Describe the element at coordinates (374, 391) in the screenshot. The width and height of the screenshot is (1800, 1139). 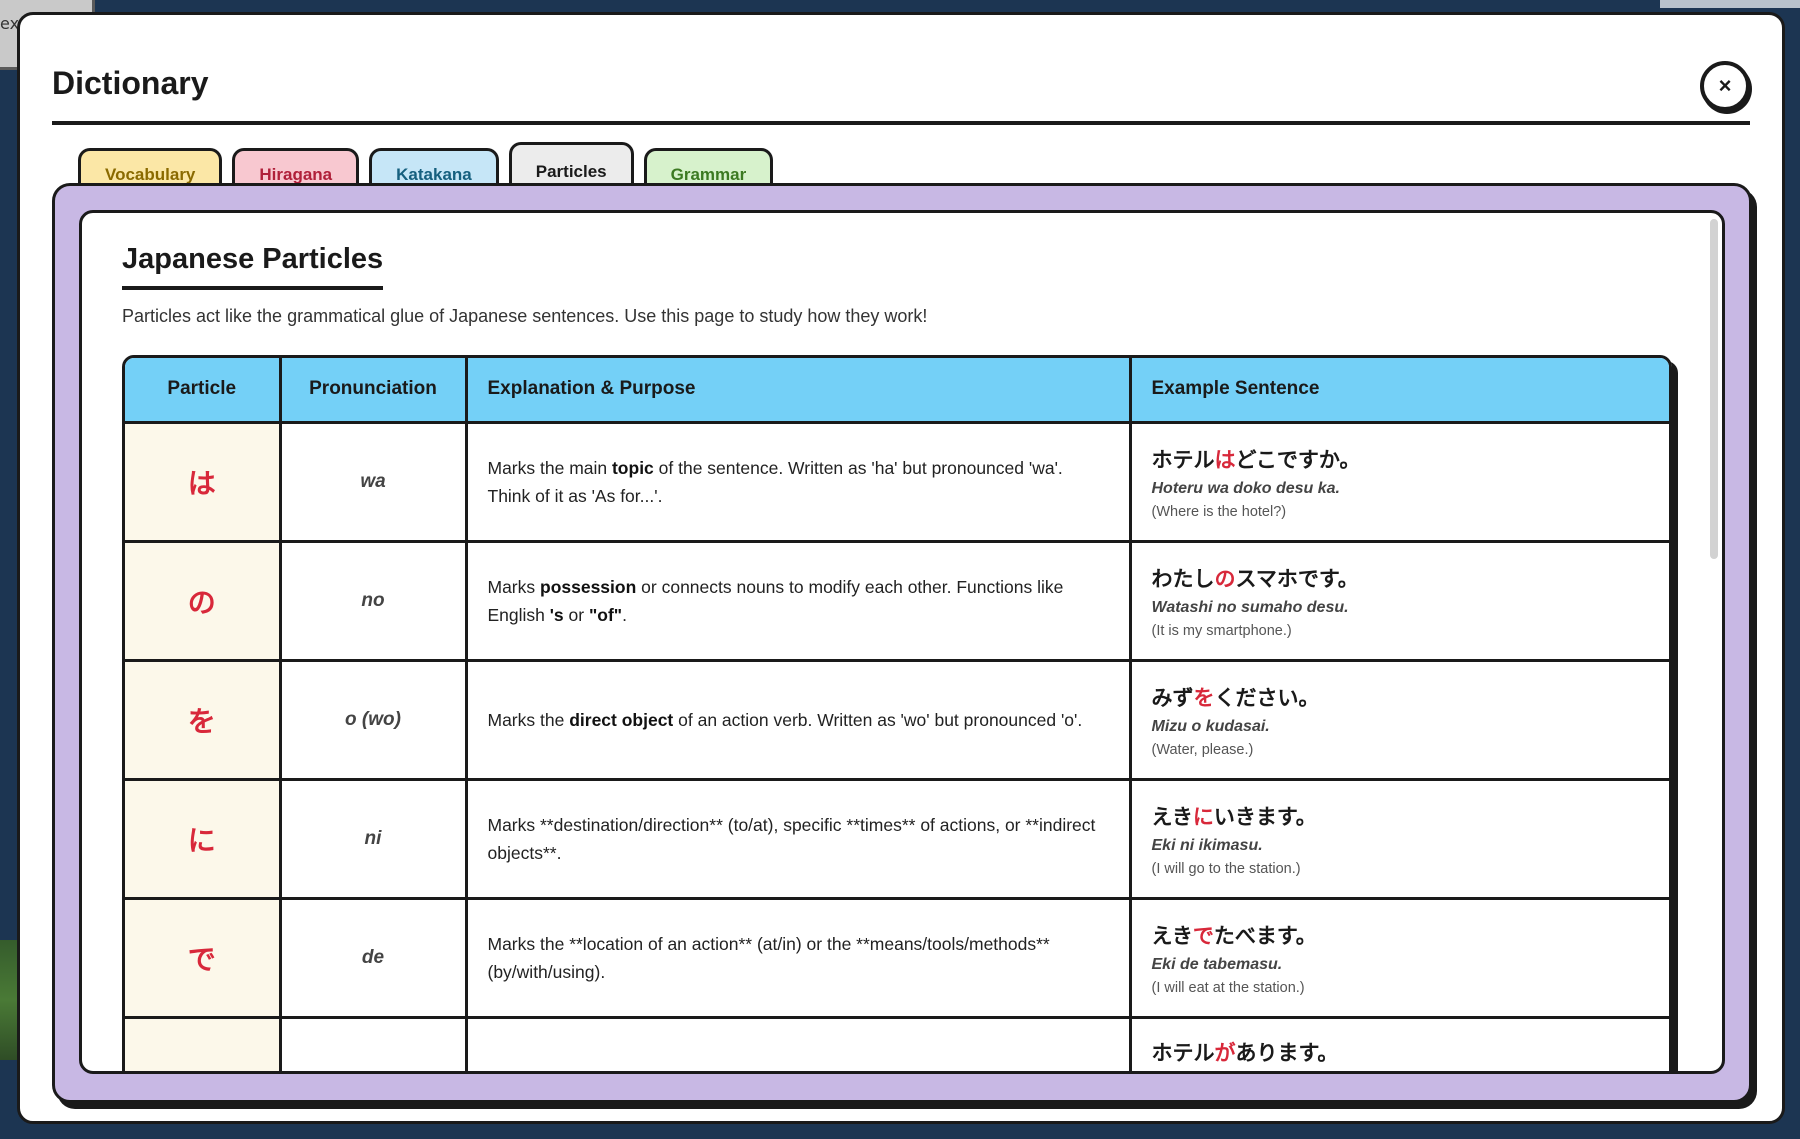
I see `header-pronunciation: Pronunciation` at that location.